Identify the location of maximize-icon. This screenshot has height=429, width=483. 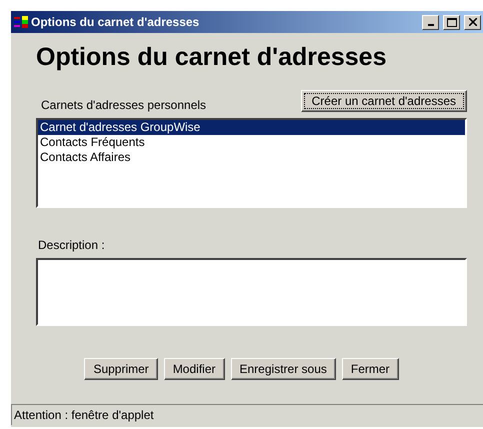
(451, 22).